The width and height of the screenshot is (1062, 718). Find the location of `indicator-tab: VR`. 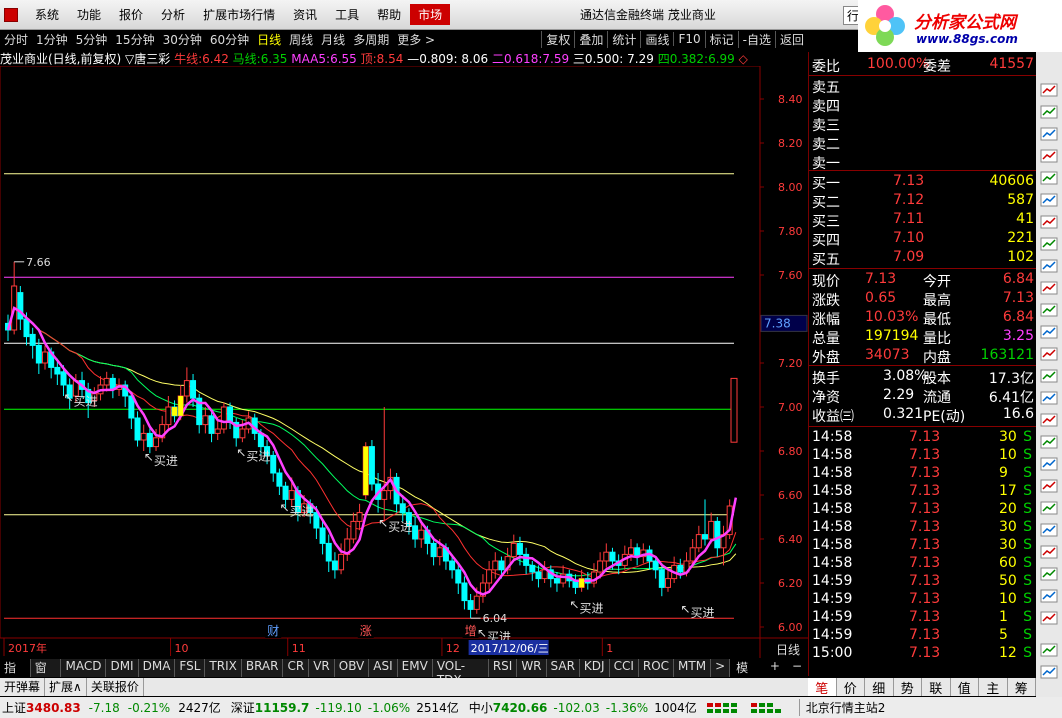

indicator-tab: VR is located at coordinates (322, 668).